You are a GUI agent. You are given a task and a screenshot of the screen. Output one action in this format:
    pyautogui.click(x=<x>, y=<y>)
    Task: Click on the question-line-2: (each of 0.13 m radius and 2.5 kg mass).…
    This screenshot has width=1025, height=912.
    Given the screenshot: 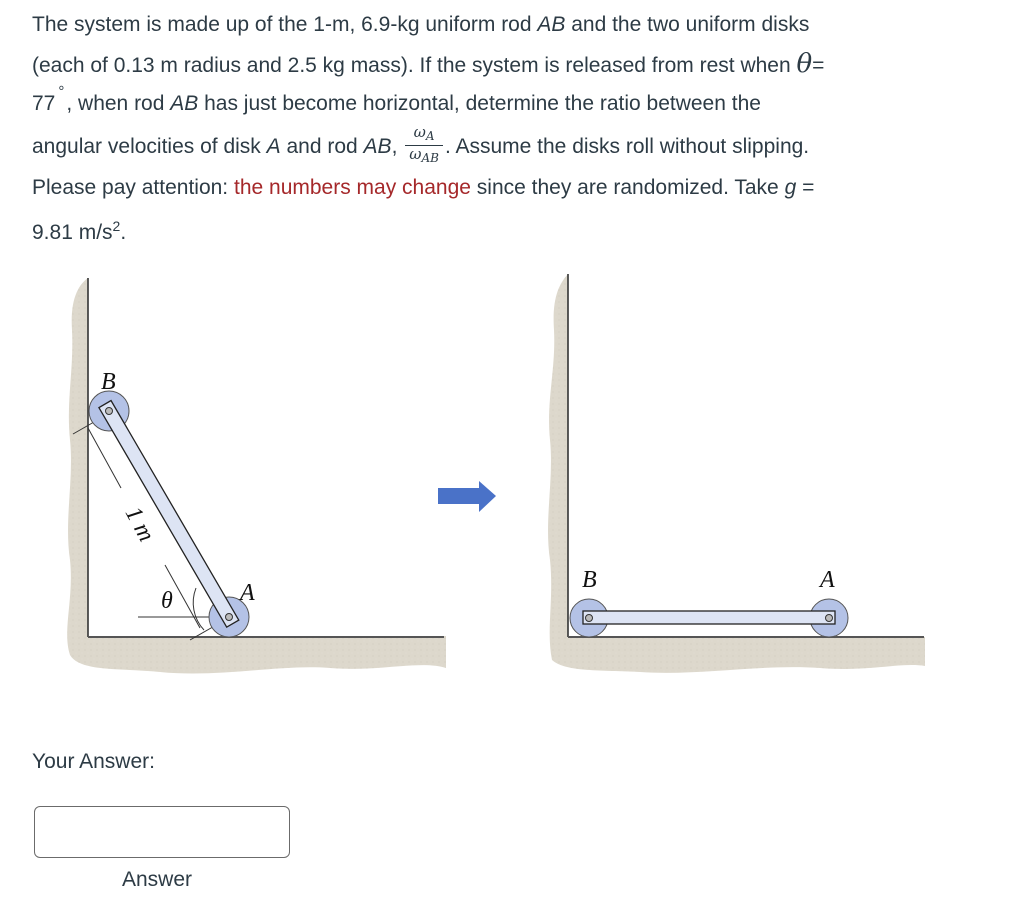 What is the action you would take?
    pyautogui.click(x=428, y=63)
    